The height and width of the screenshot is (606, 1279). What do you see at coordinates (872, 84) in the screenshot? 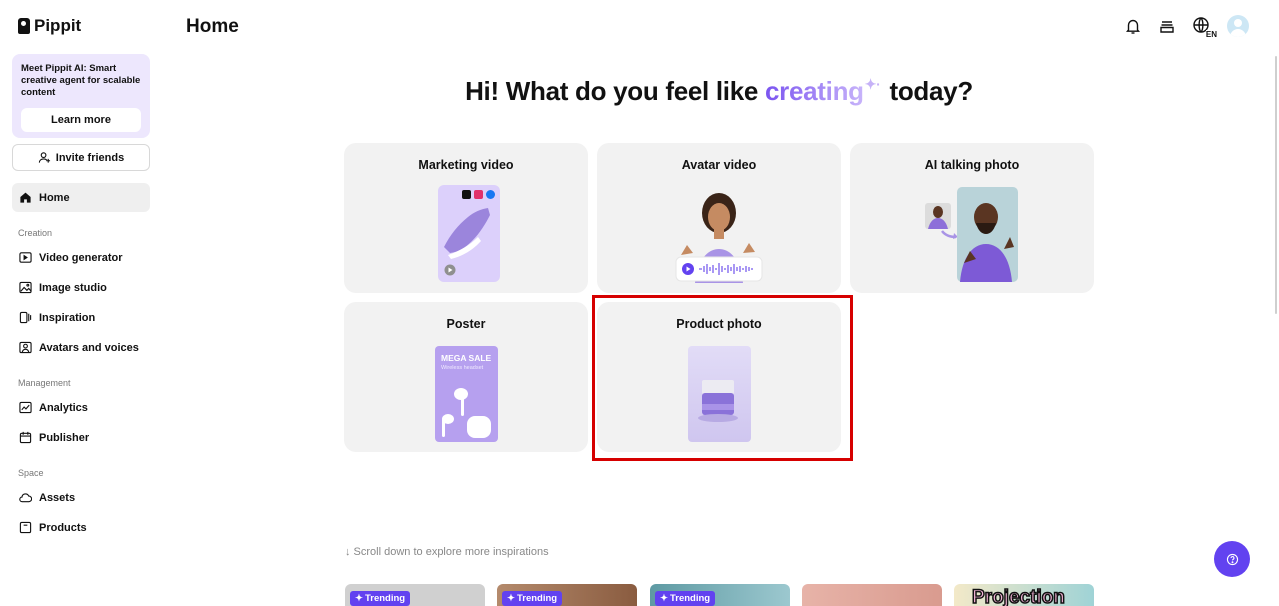
I see `sparkle-icon: ✦·` at bounding box center [872, 84].